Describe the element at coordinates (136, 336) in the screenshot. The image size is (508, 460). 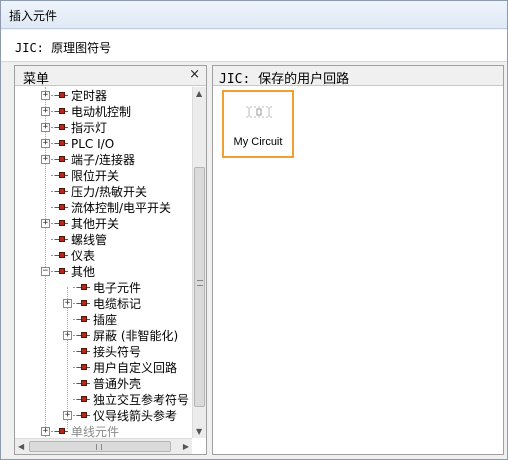
I see `tree-item-label: 屏蔽 (非智能化)` at that location.